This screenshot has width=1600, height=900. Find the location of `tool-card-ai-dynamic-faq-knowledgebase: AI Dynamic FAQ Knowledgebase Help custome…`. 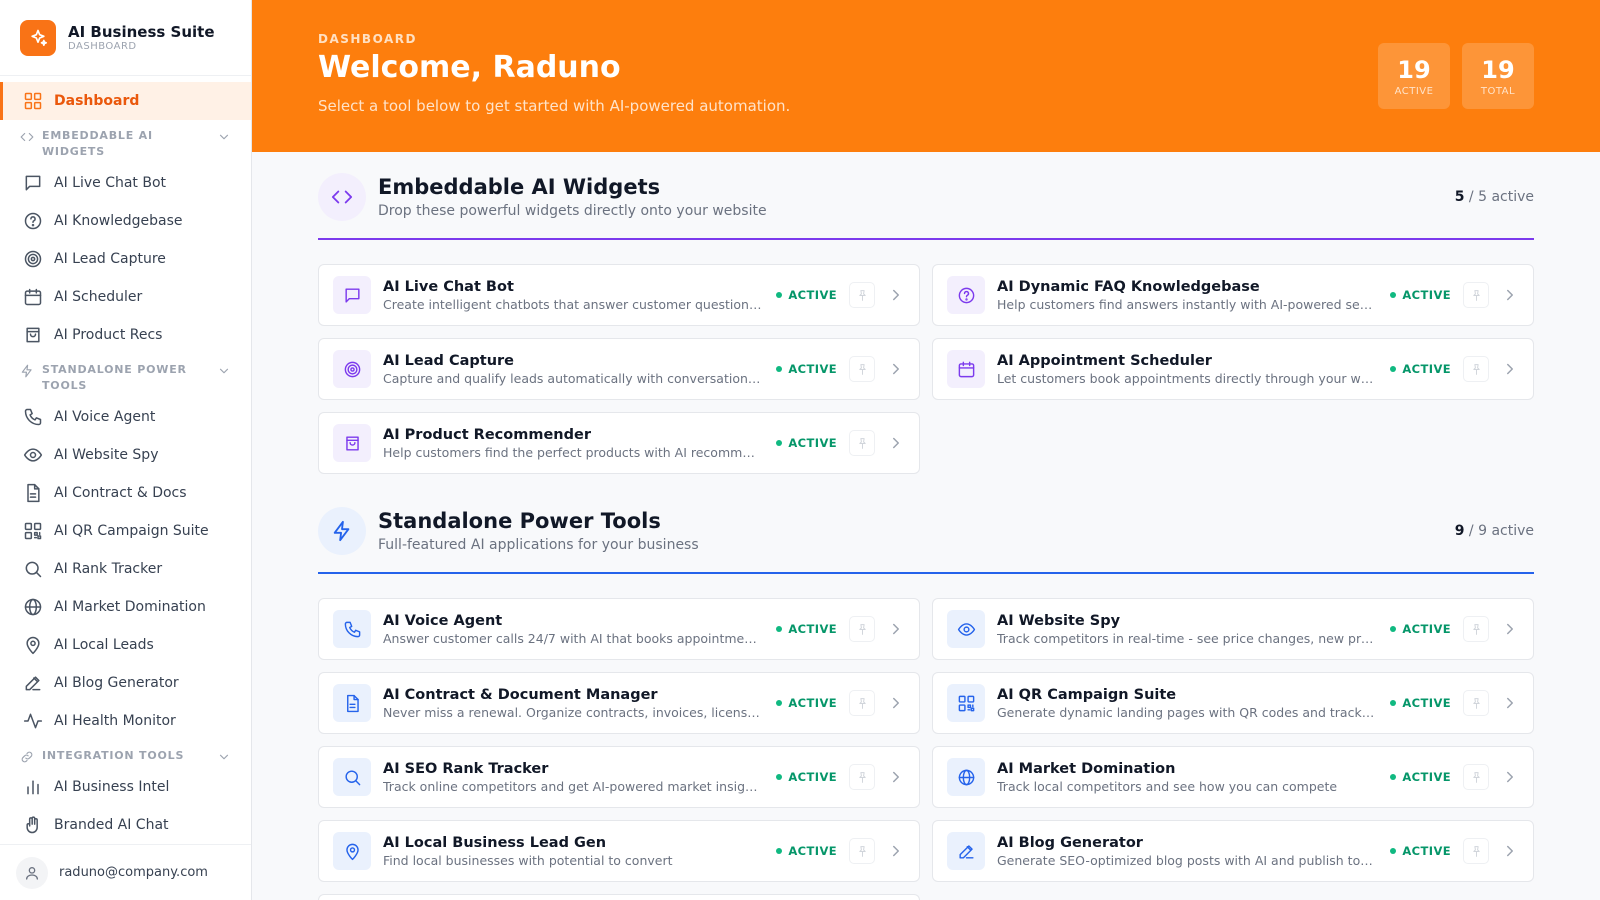

tool-card-ai-dynamic-faq-knowledgebase: AI Dynamic FAQ Knowledgebase Help custome… is located at coordinates (1233, 295).